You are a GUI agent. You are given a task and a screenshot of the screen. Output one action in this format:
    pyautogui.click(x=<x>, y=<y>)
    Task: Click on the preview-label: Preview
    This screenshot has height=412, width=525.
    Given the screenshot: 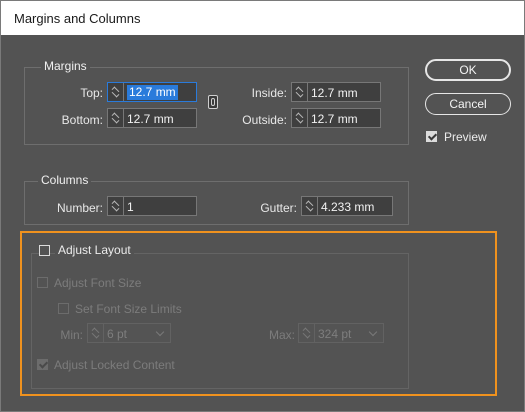 What is the action you would take?
    pyautogui.click(x=465, y=137)
    